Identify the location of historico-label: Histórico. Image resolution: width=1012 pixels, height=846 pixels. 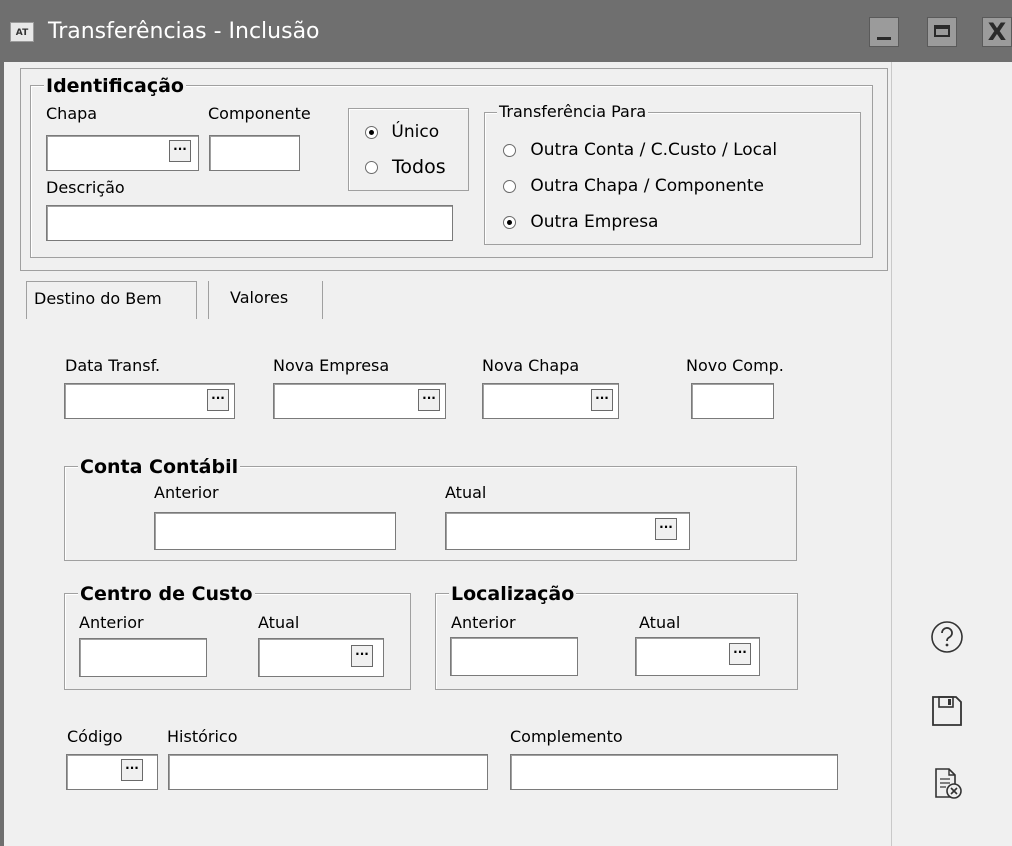
(202, 736).